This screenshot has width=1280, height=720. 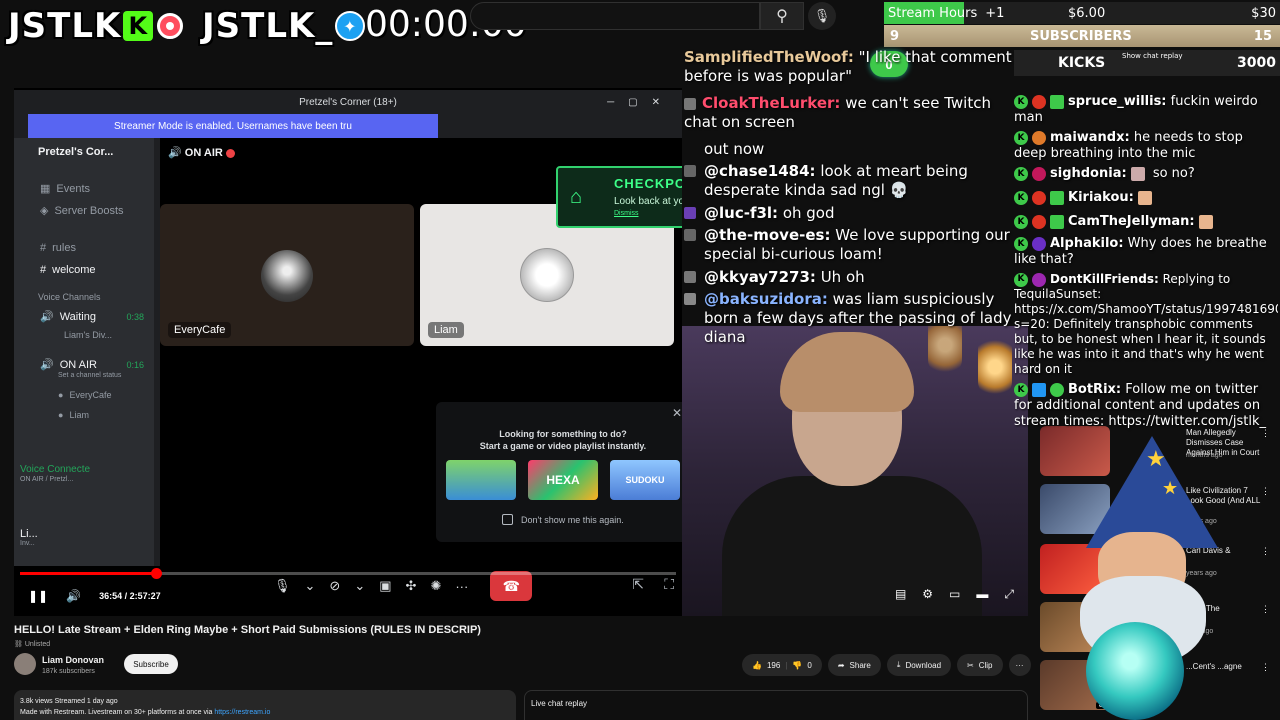 I want to click on video-actions: 👍 196 | 👎 0 ➦ Share ⤓ Download ✂ Clip ···, so click(x=886, y=665).